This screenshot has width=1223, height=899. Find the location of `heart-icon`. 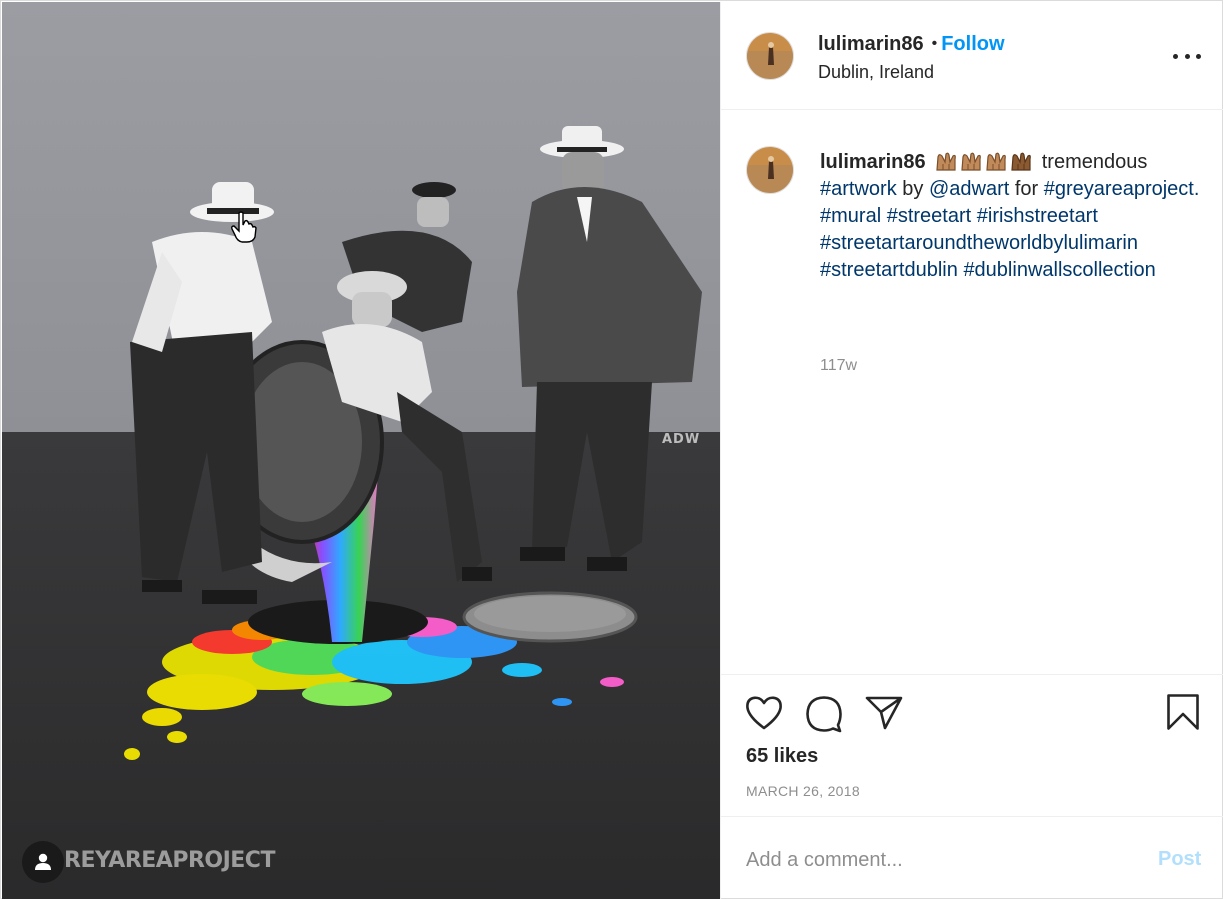

heart-icon is located at coordinates (764, 713).